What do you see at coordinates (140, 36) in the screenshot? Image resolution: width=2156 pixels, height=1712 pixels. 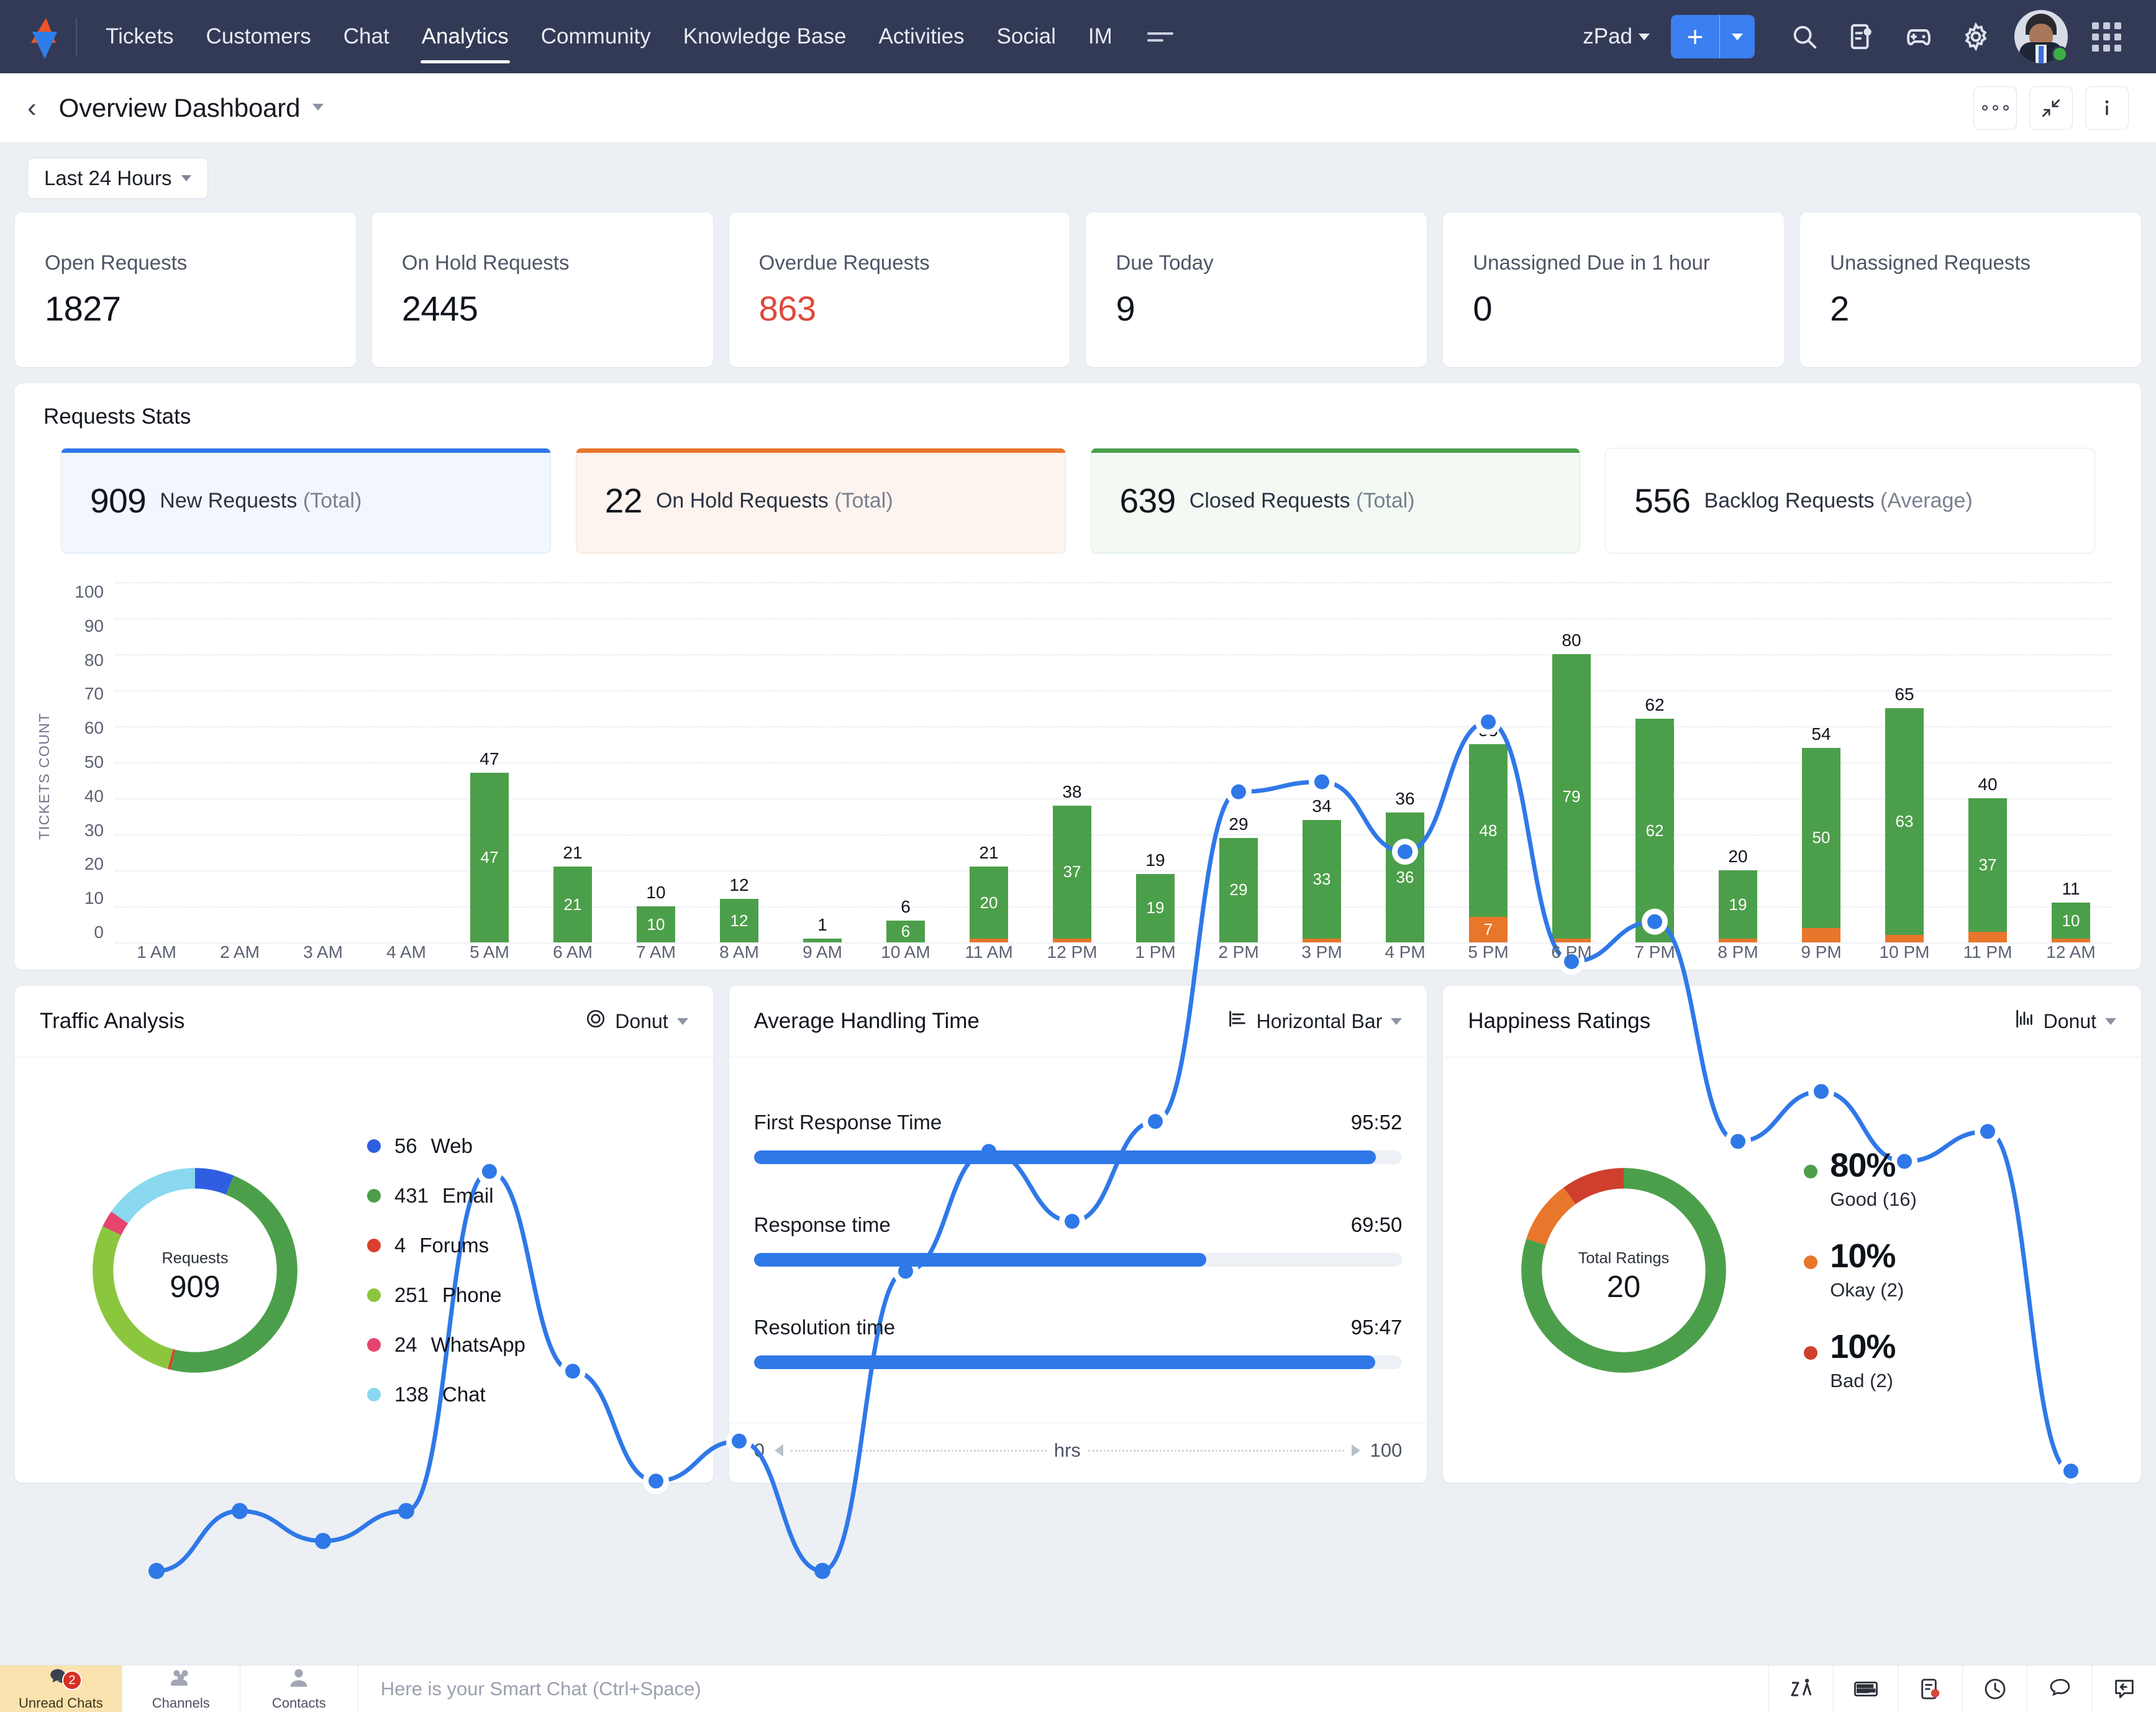 I see `nav-item-tickets: Tickets` at bounding box center [140, 36].